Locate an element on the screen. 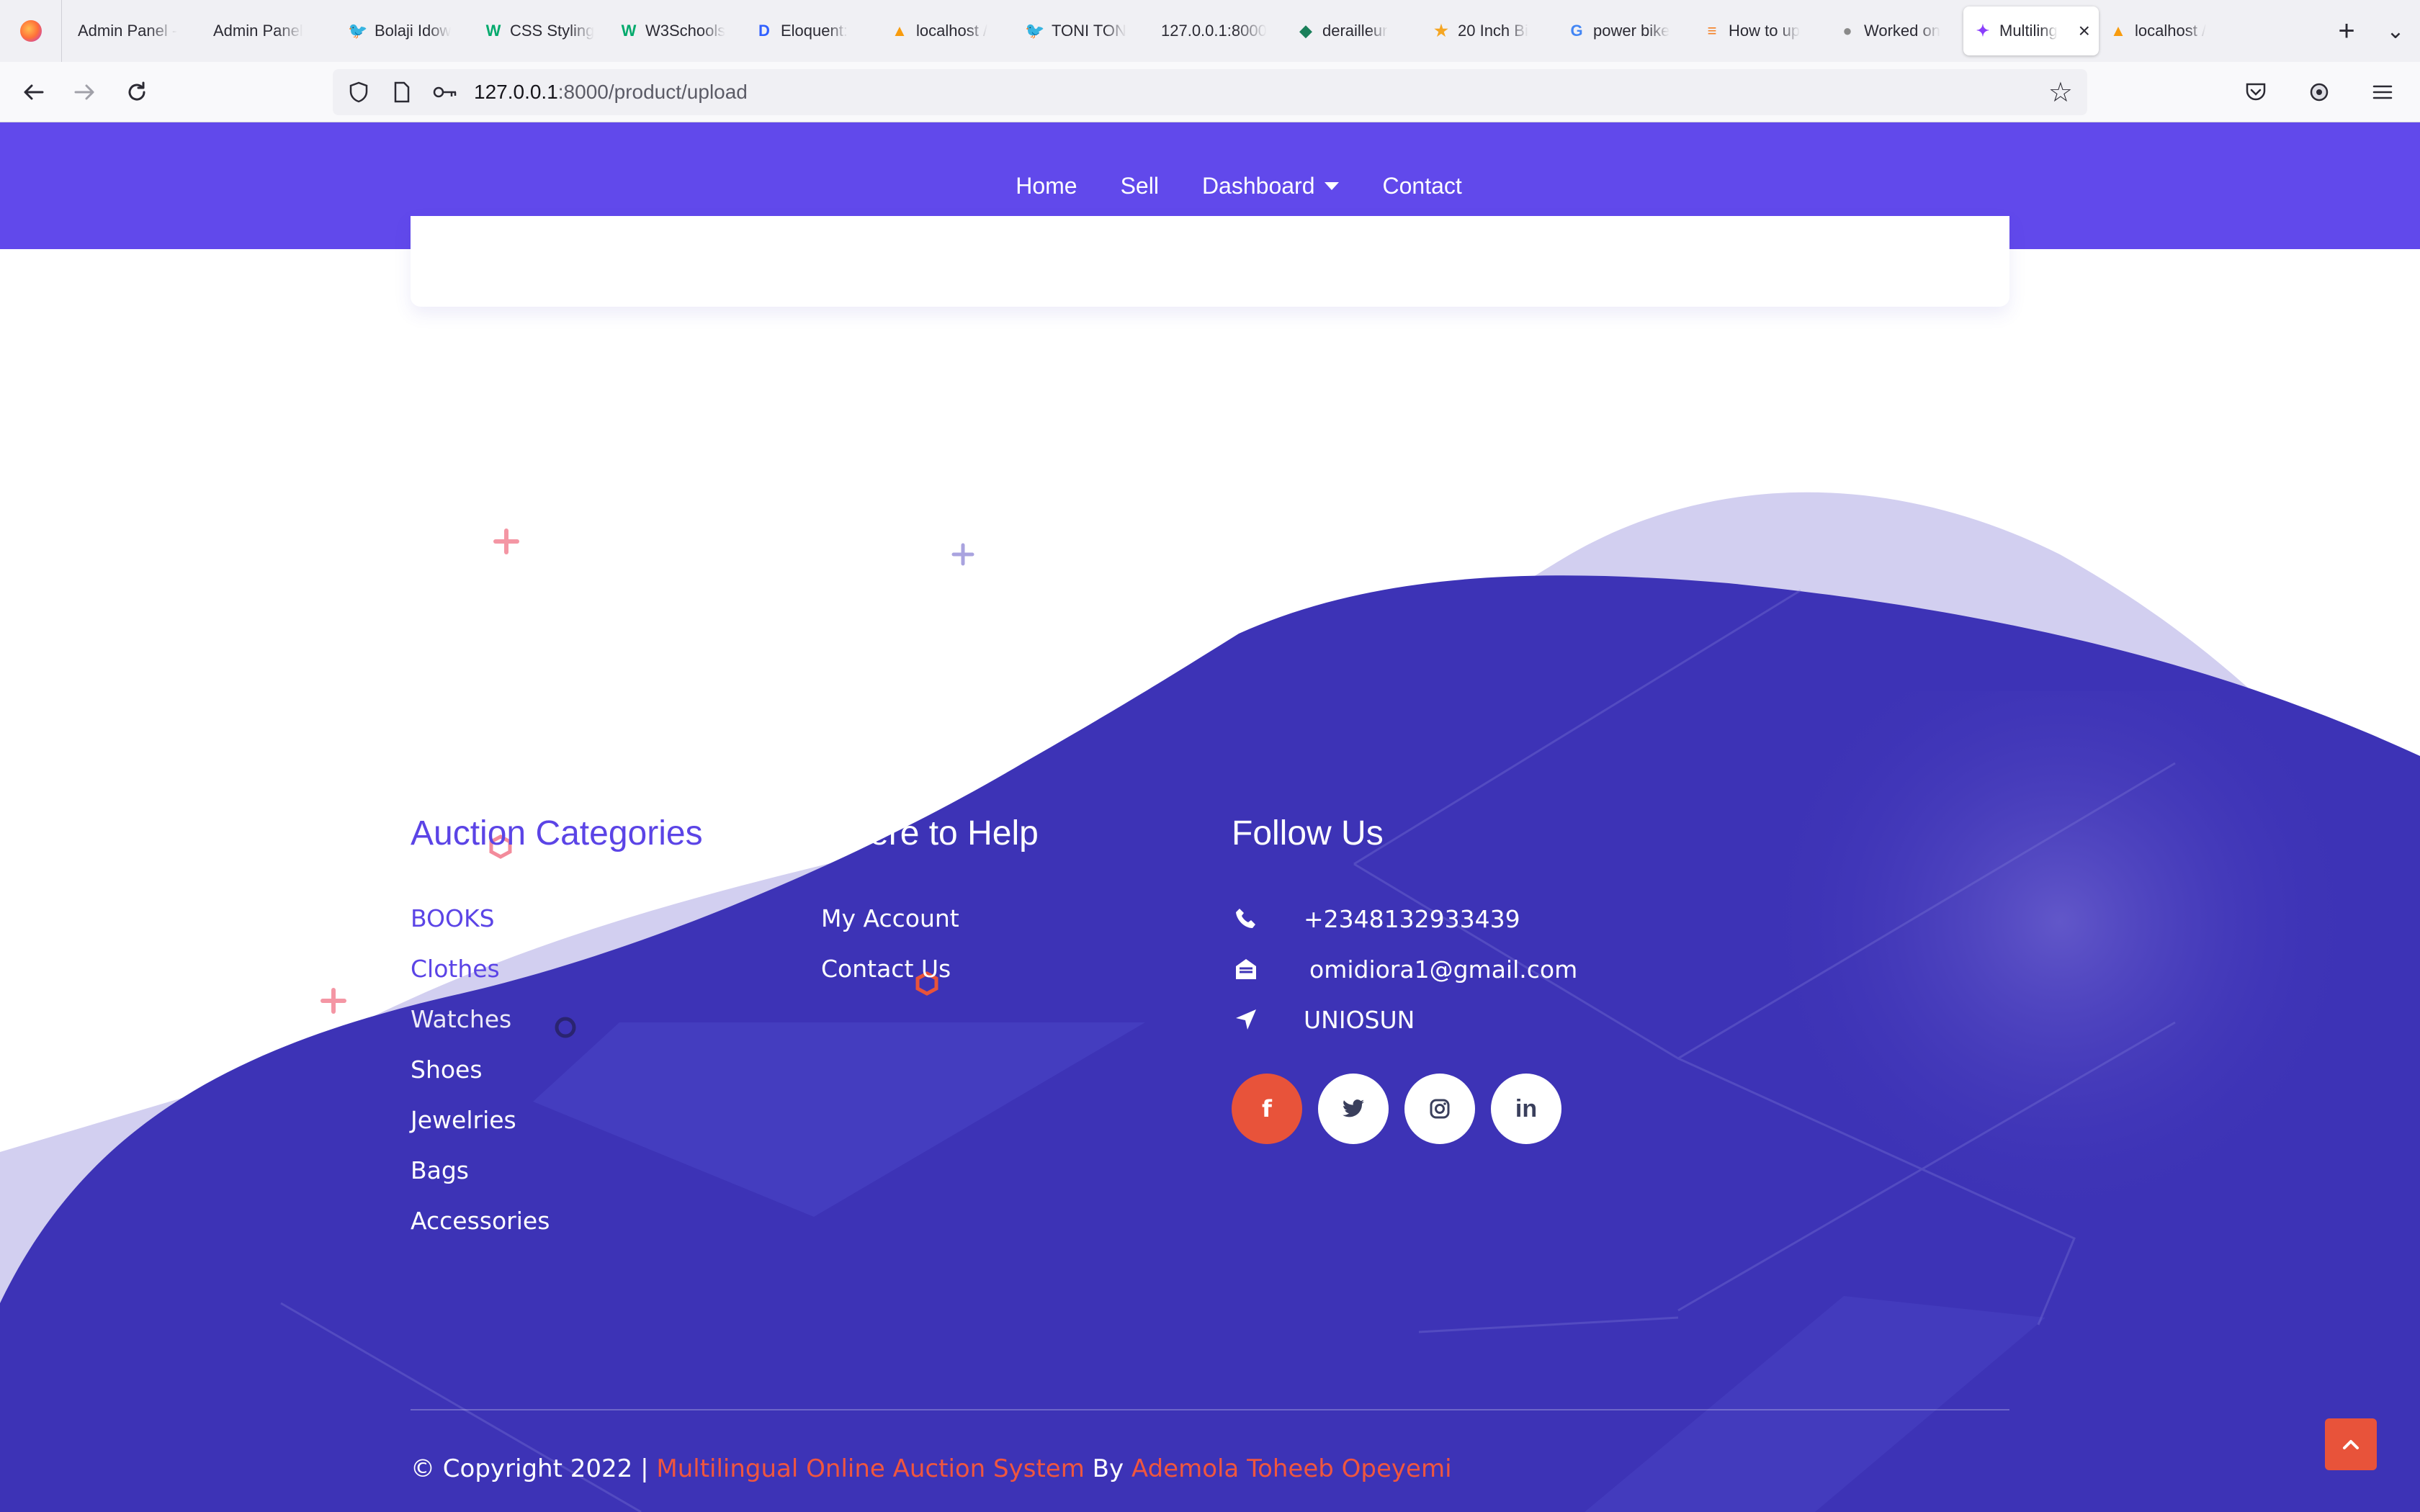  url-path: :8000/product/upload is located at coordinates (652, 92).